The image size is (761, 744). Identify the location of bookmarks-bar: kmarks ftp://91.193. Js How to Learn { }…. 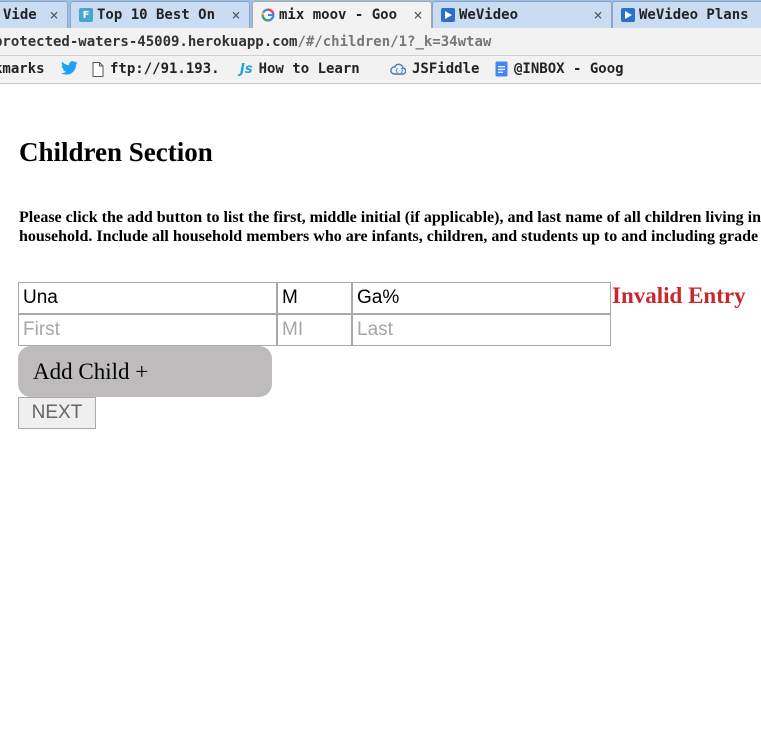
(380, 70).